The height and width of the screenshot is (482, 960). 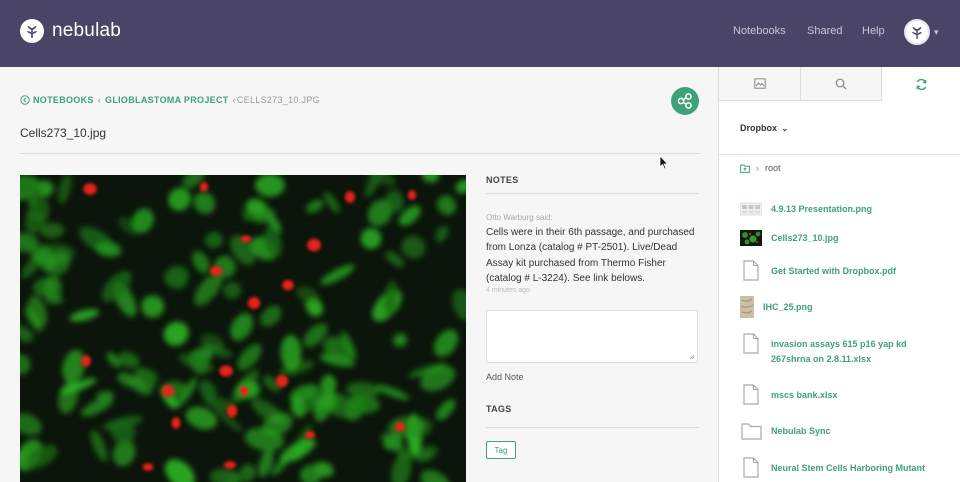 I want to click on file-item: Neural Stem Cells Harboring Mutant, so click(x=832, y=467).